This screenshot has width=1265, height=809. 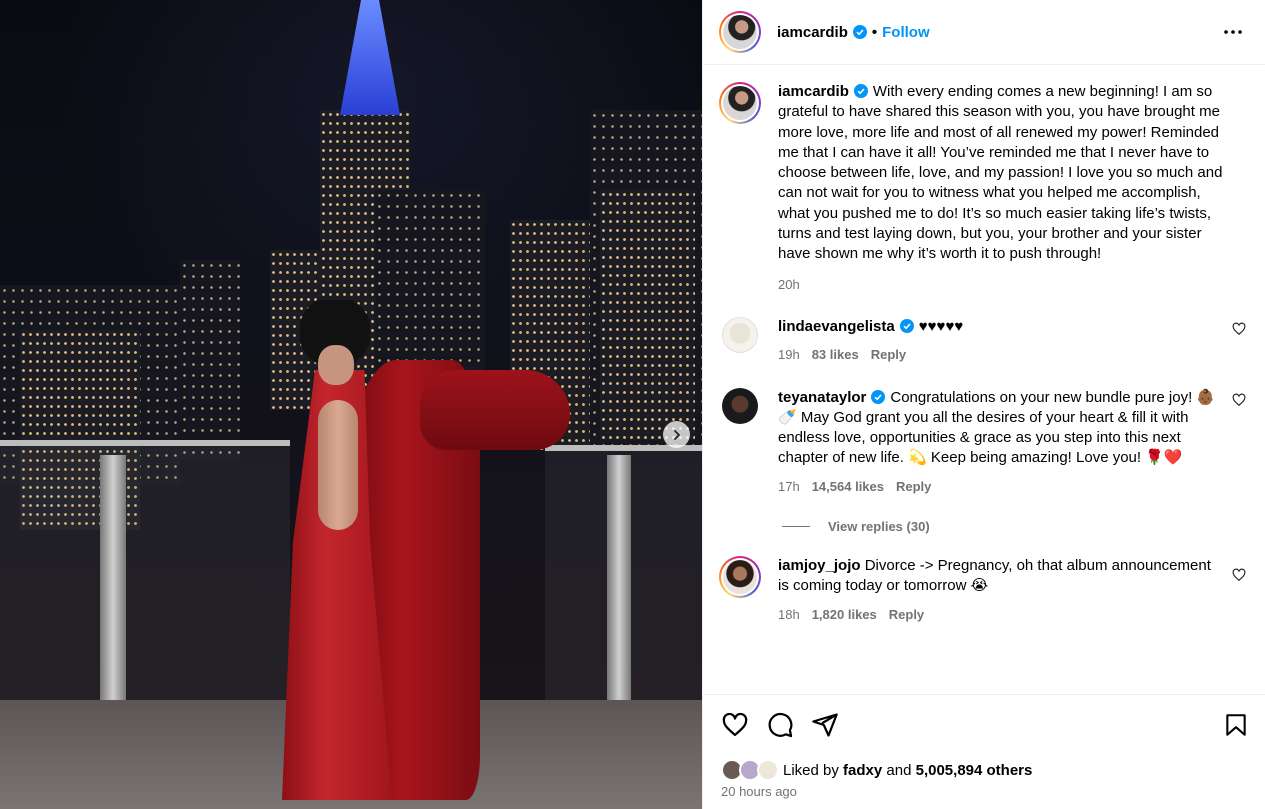 I want to click on comment-text: ♥♥♥♥♥, so click(x=941, y=326).